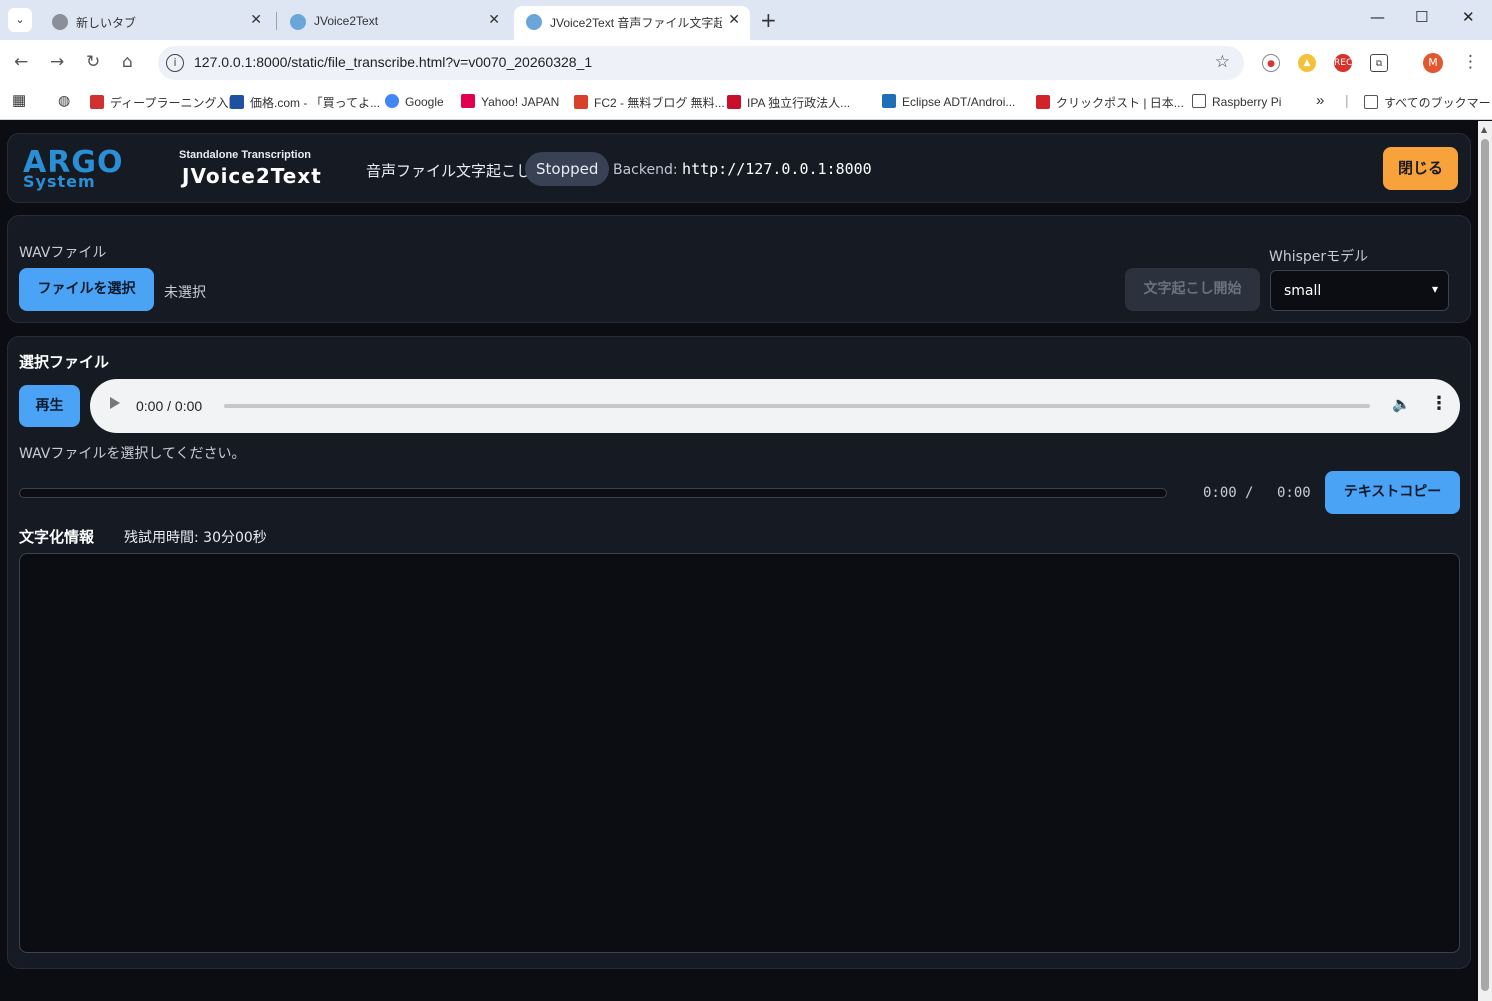  I want to click on close-button: 閉じる, so click(1420, 168).